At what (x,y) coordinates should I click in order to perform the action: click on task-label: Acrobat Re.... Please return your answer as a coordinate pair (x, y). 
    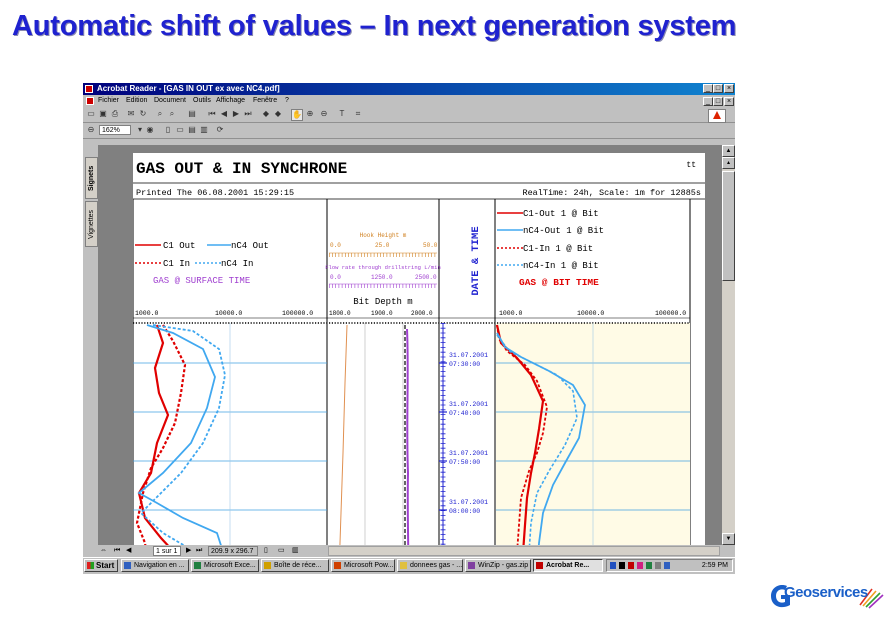
    Looking at the image, I should click on (568, 565).